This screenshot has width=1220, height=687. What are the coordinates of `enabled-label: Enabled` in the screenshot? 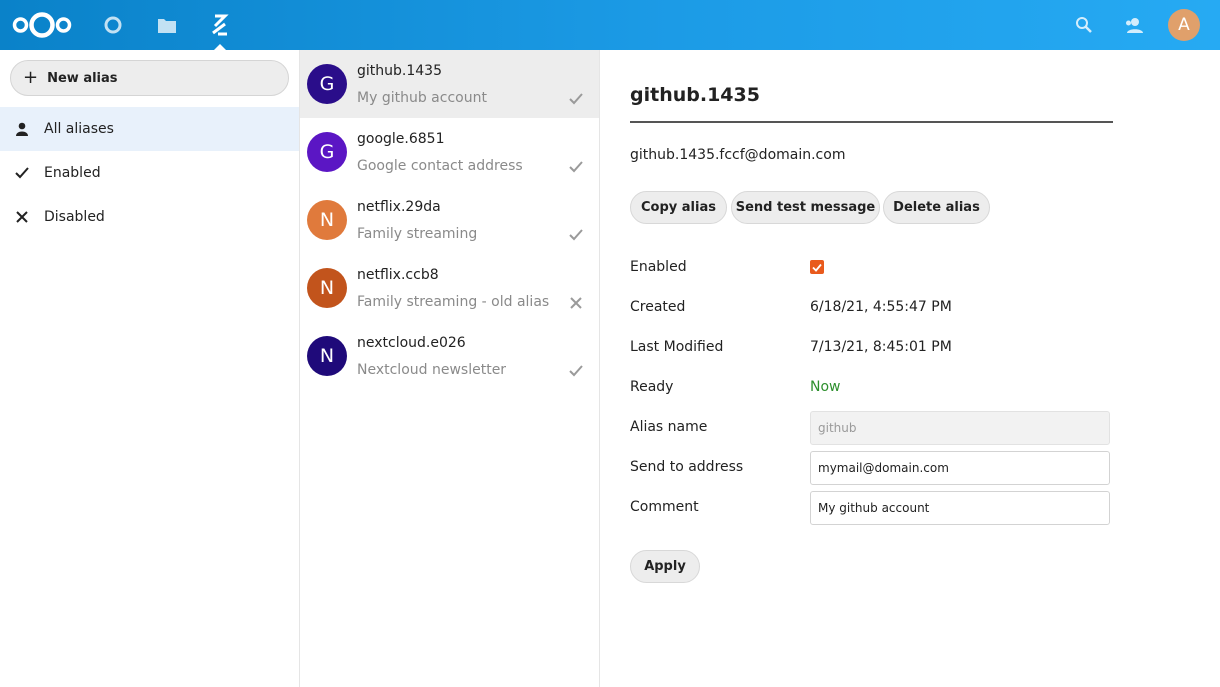 It's located at (658, 267).